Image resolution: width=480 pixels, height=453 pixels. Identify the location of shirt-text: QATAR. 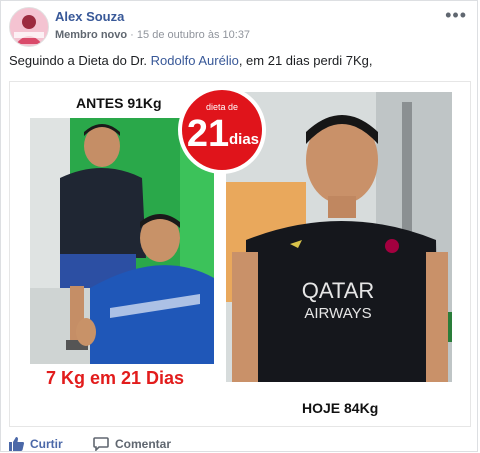
(338, 290).